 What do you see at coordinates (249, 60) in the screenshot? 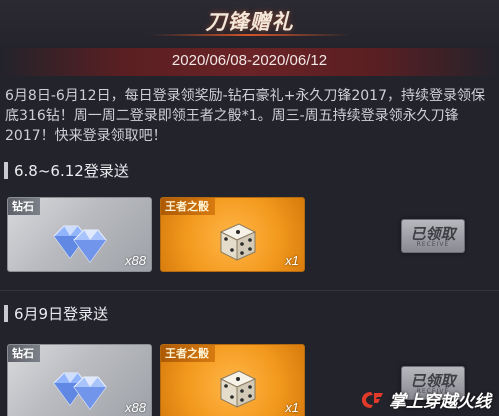
I see `date-range: 2020/06/08-2020/06/12` at bounding box center [249, 60].